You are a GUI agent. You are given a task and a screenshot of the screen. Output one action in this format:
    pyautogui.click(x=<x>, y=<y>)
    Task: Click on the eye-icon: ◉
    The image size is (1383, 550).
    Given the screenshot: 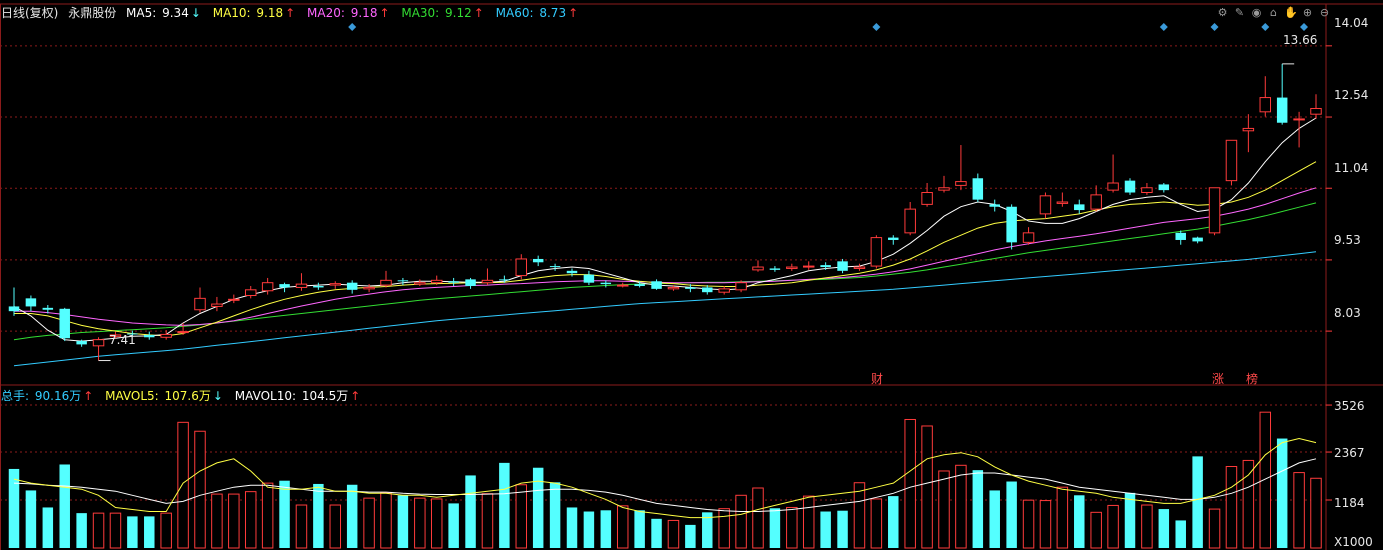 What is the action you would take?
    pyautogui.click(x=1256, y=12)
    